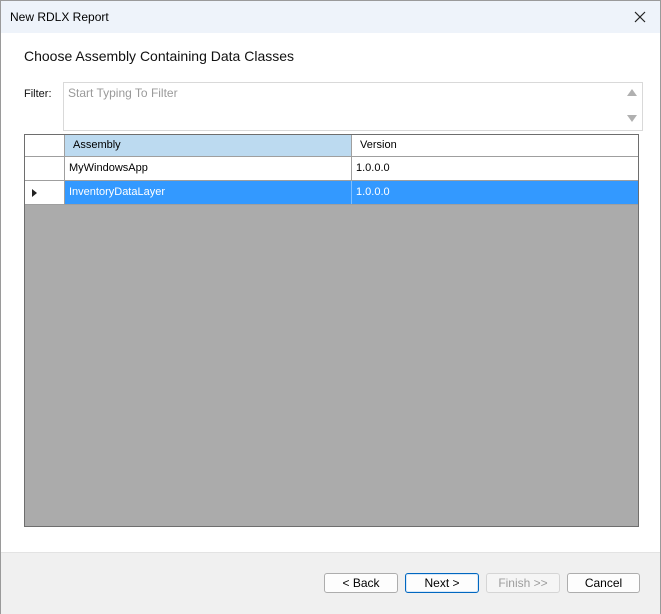  I want to click on table-row: MyWindowsApp 1.0.0.0, so click(331, 169).